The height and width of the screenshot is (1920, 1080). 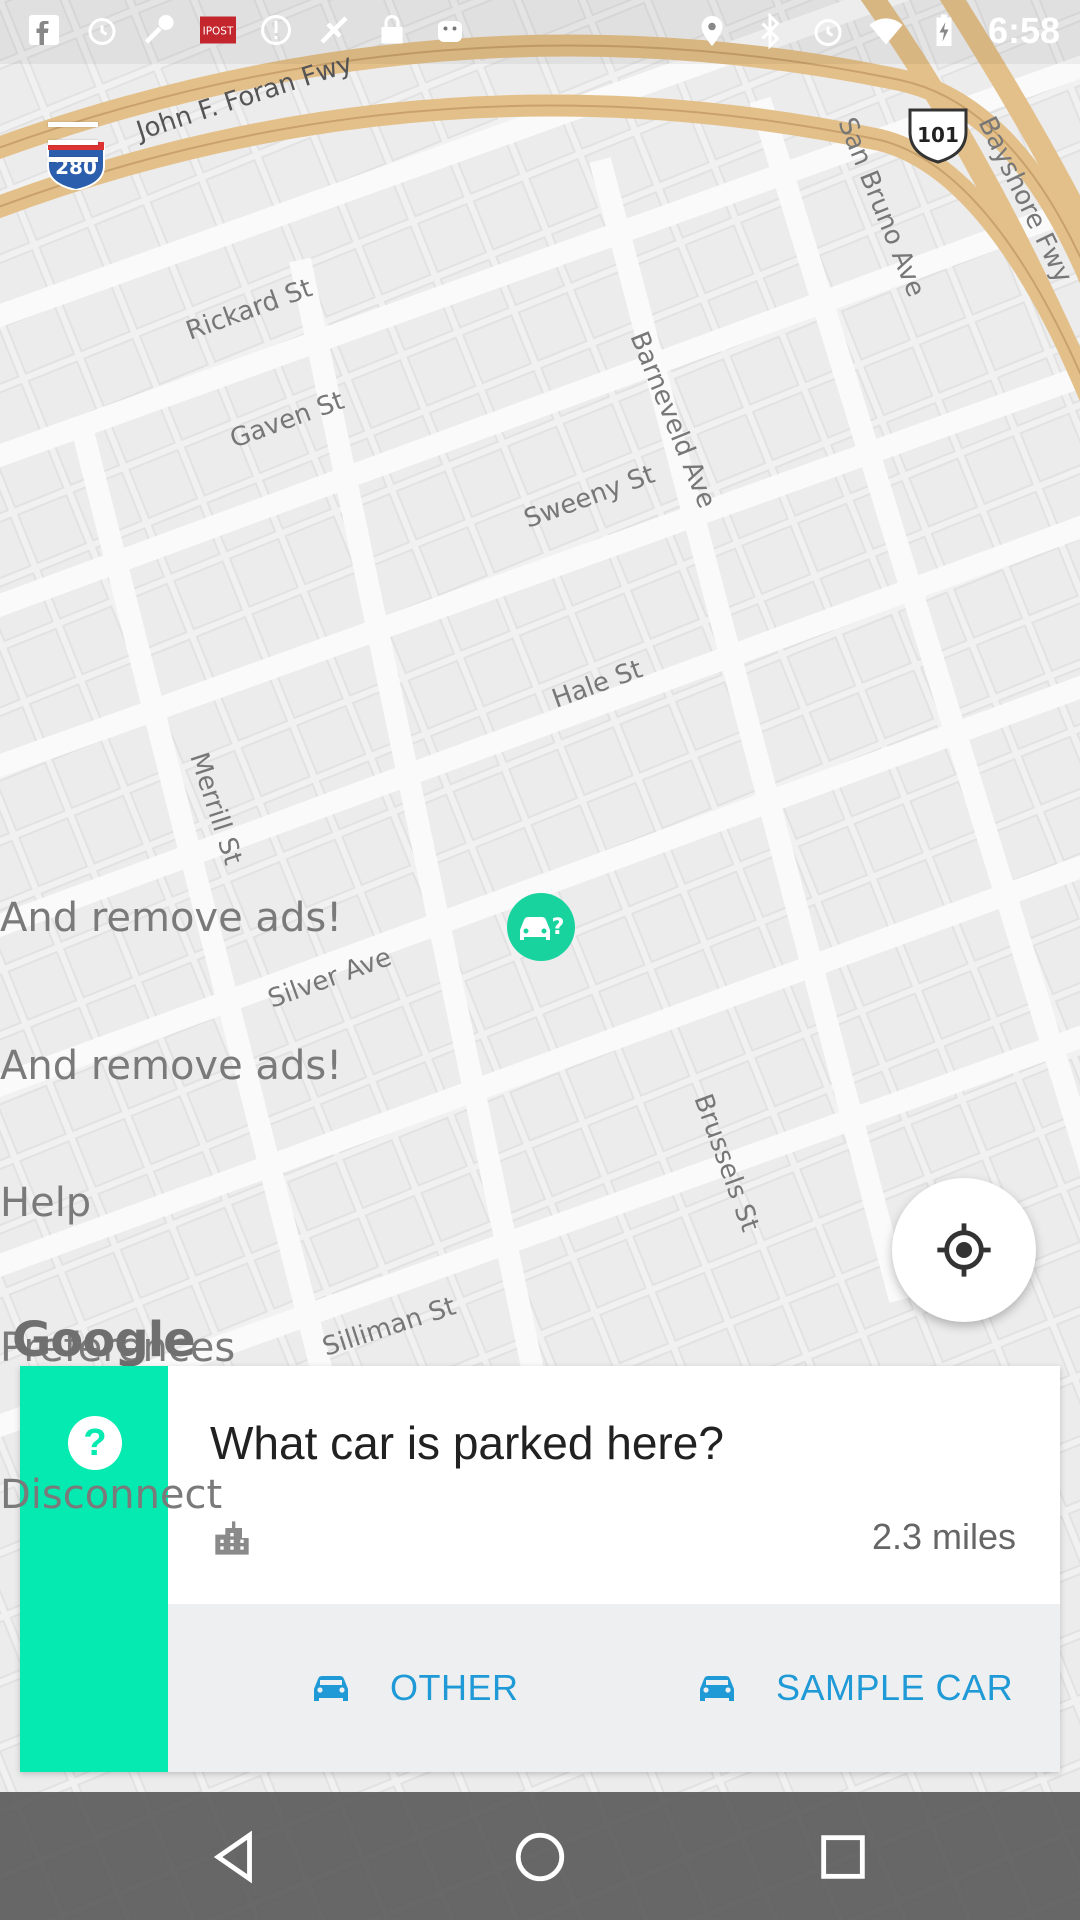 What do you see at coordinates (232, 1538) in the screenshot?
I see `building-icon` at bounding box center [232, 1538].